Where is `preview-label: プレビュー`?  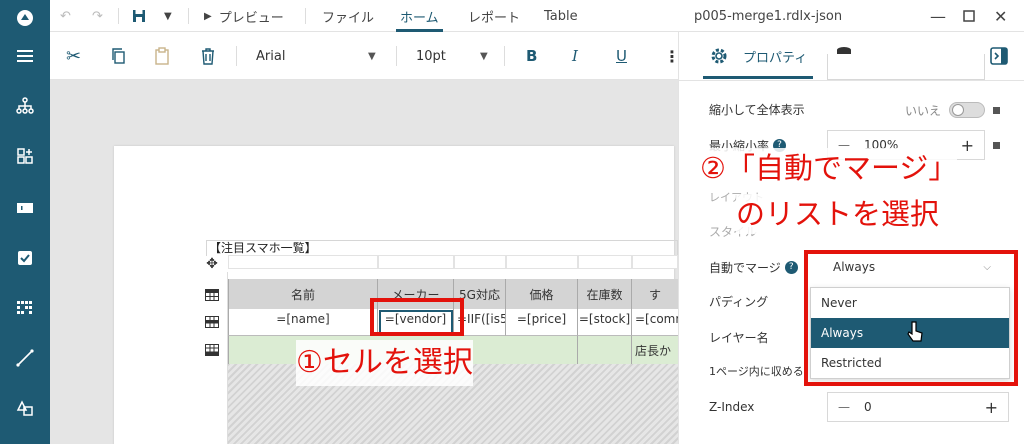 preview-label: プレビュー is located at coordinates (251, 18).